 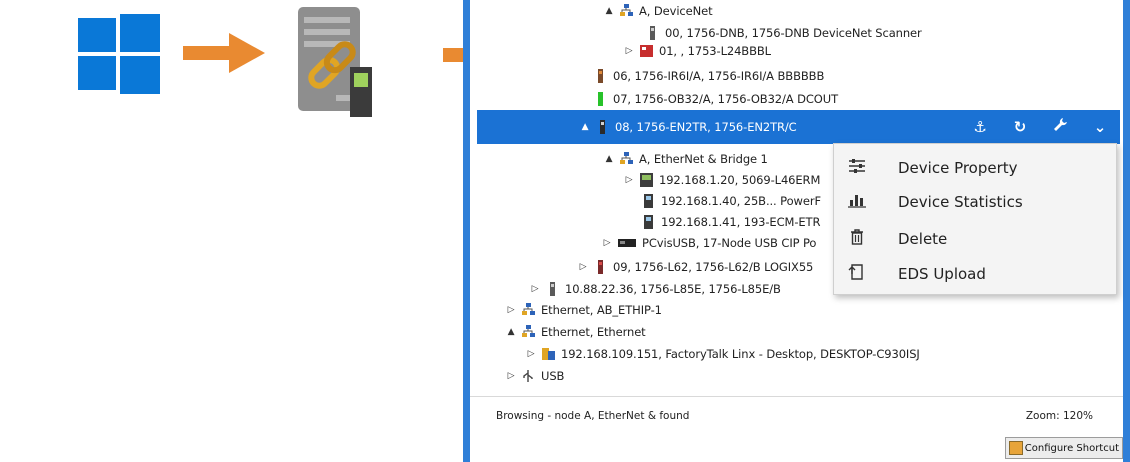 I want to click on tree-node-label: USB, so click(x=553, y=376).